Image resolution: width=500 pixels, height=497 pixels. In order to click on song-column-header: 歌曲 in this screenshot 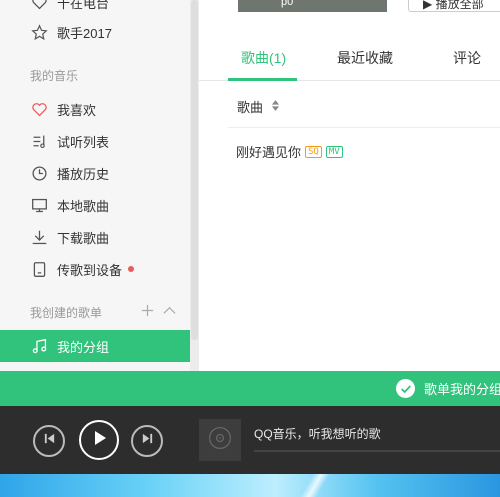, I will do `click(258, 106)`.